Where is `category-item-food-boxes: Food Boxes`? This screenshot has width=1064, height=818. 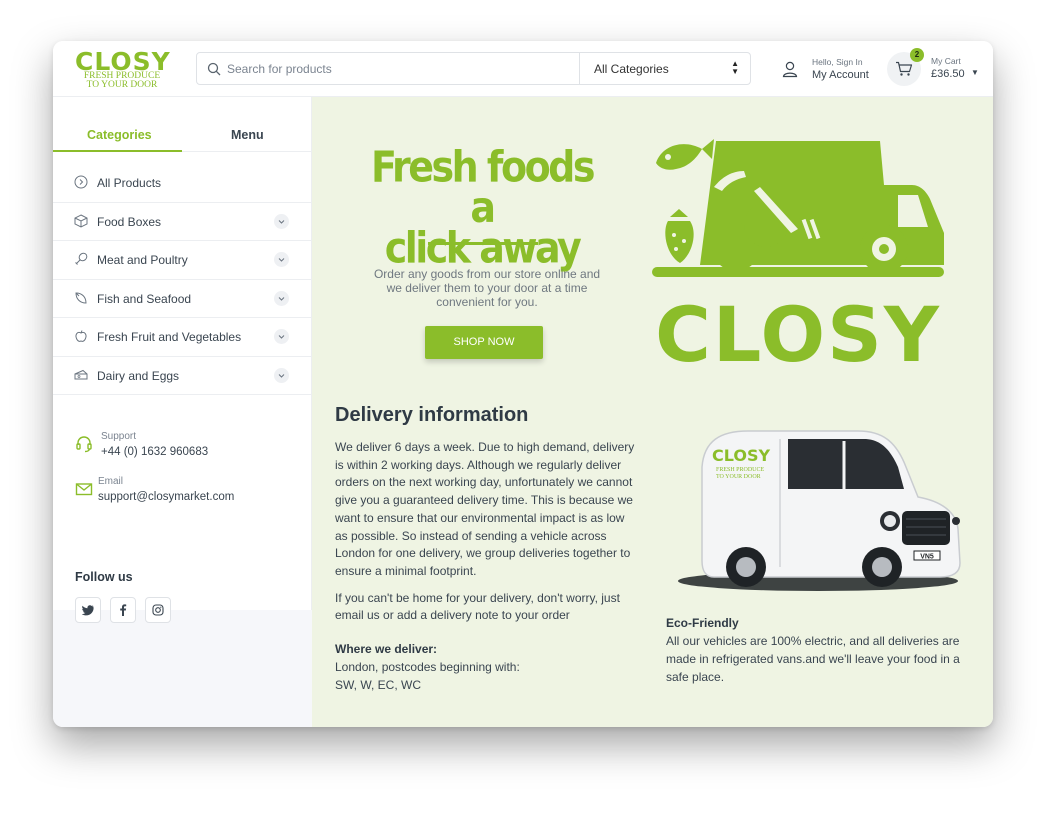
category-item-food-boxes: Food Boxes is located at coordinates (182, 222).